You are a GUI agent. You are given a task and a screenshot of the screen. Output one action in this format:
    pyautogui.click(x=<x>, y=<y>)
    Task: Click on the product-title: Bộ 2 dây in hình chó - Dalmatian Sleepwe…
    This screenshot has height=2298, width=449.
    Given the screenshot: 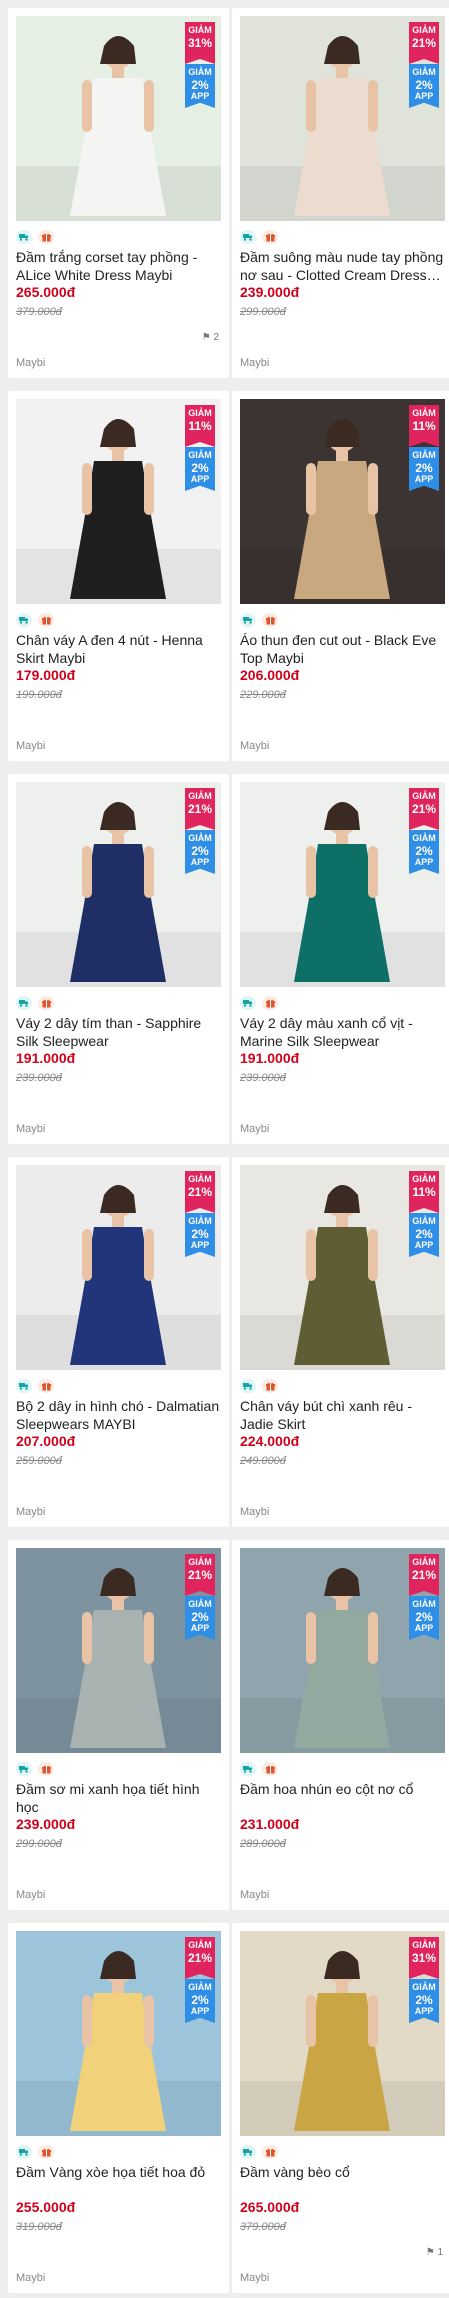 What is the action you would take?
    pyautogui.click(x=118, y=1415)
    